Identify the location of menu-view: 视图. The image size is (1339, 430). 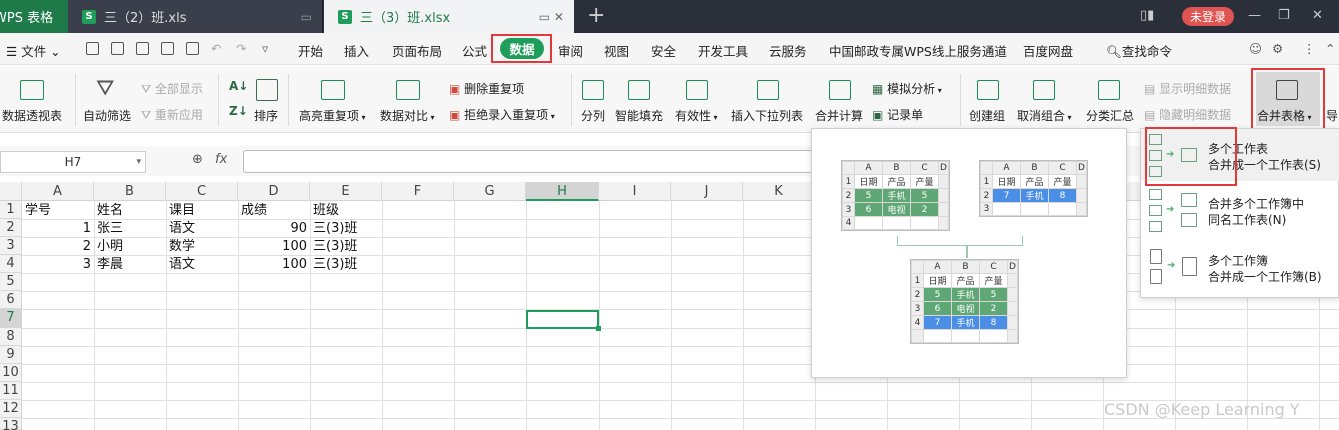
(616, 50).